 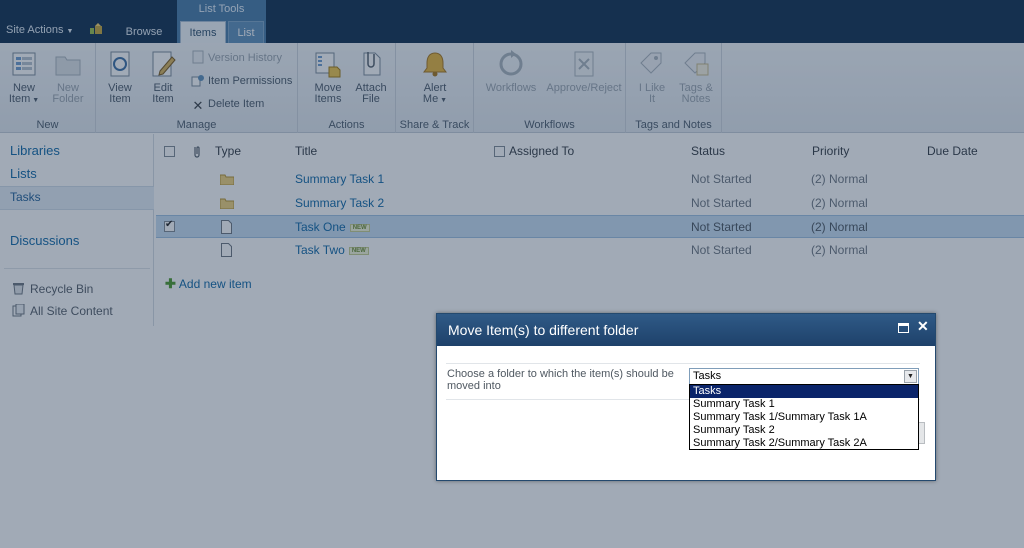 I want to click on folder-option: Summary Task 2/Summary Task 2A, so click(x=804, y=443).